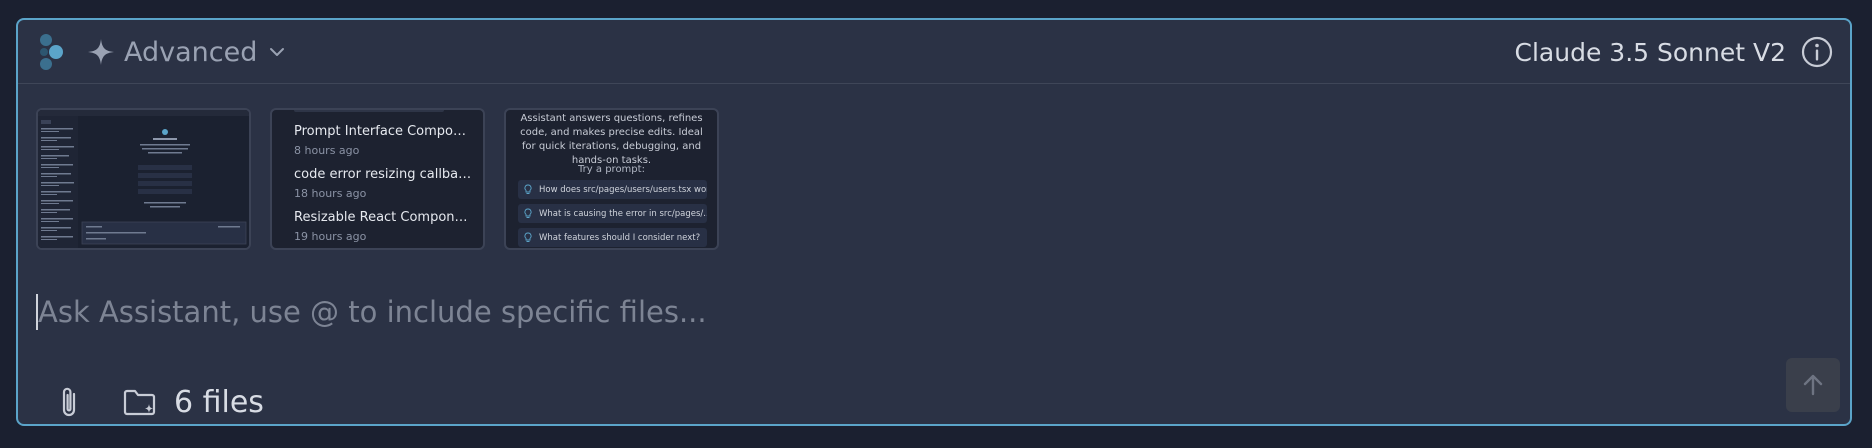  What do you see at coordinates (191, 52) in the screenshot?
I see `mode-label: Advanced` at bounding box center [191, 52].